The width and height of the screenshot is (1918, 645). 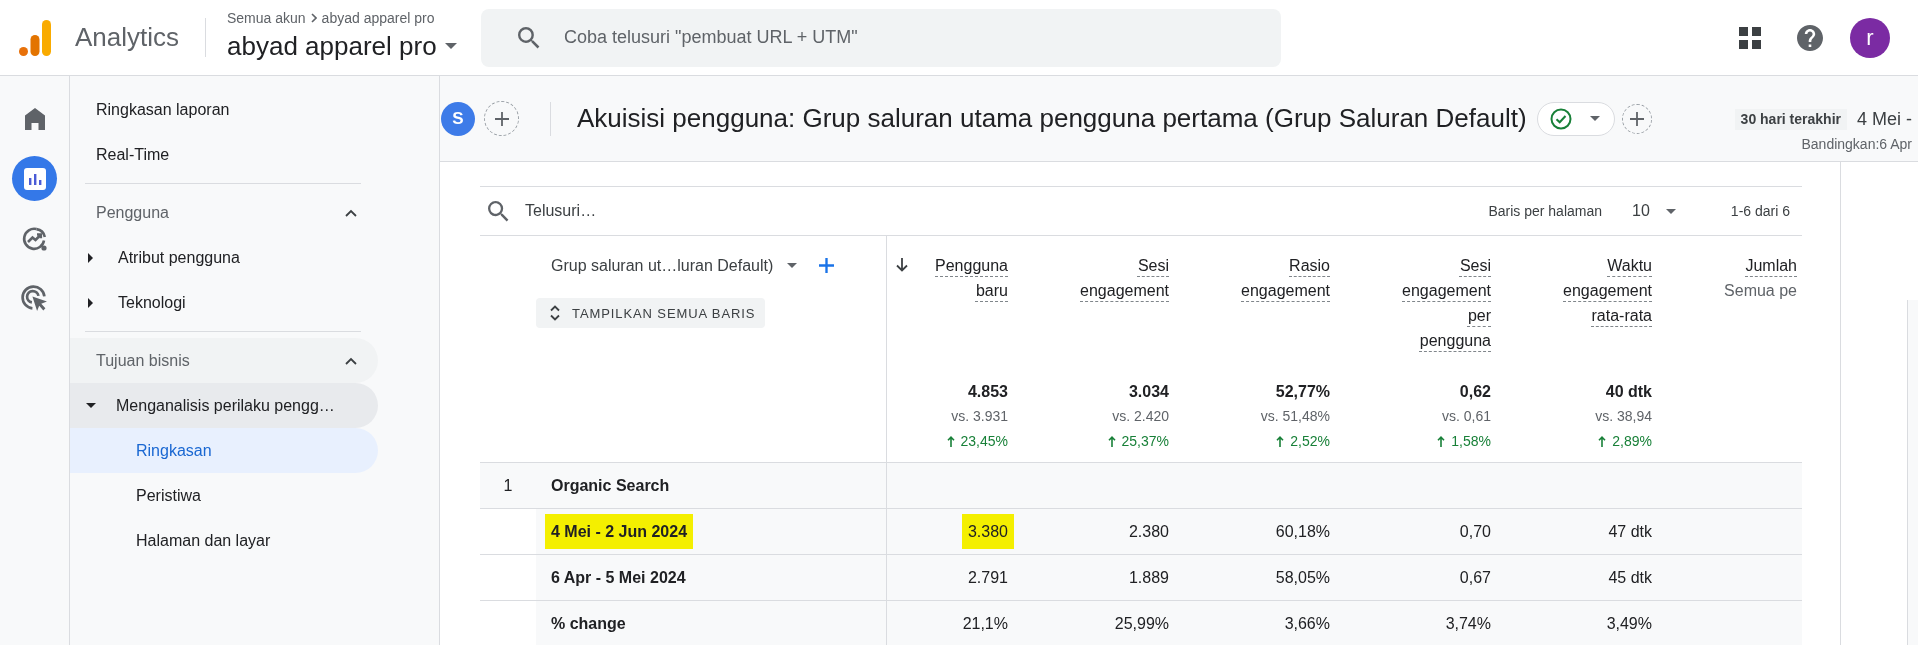 What do you see at coordinates (618, 578) in the screenshot?
I see `row-label: 6 Apr - 5 Mei 2024` at bounding box center [618, 578].